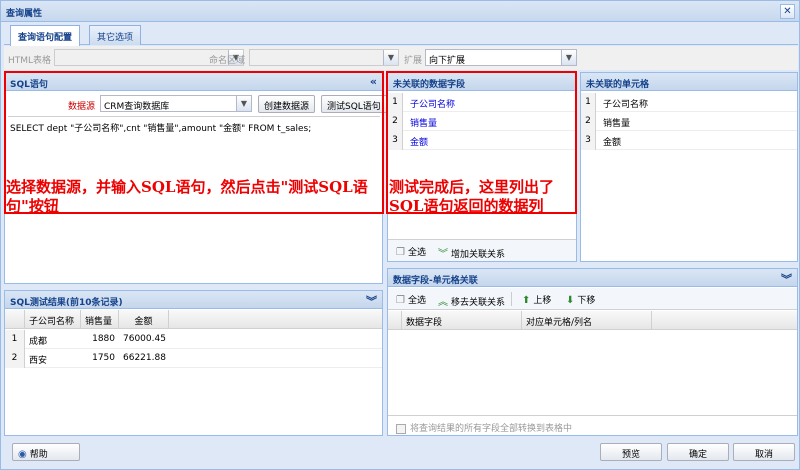 This screenshot has width=800, height=470. Describe the element at coordinates (144, 339) in the screenshot. I see `table-cell: 76000.45` at that location.